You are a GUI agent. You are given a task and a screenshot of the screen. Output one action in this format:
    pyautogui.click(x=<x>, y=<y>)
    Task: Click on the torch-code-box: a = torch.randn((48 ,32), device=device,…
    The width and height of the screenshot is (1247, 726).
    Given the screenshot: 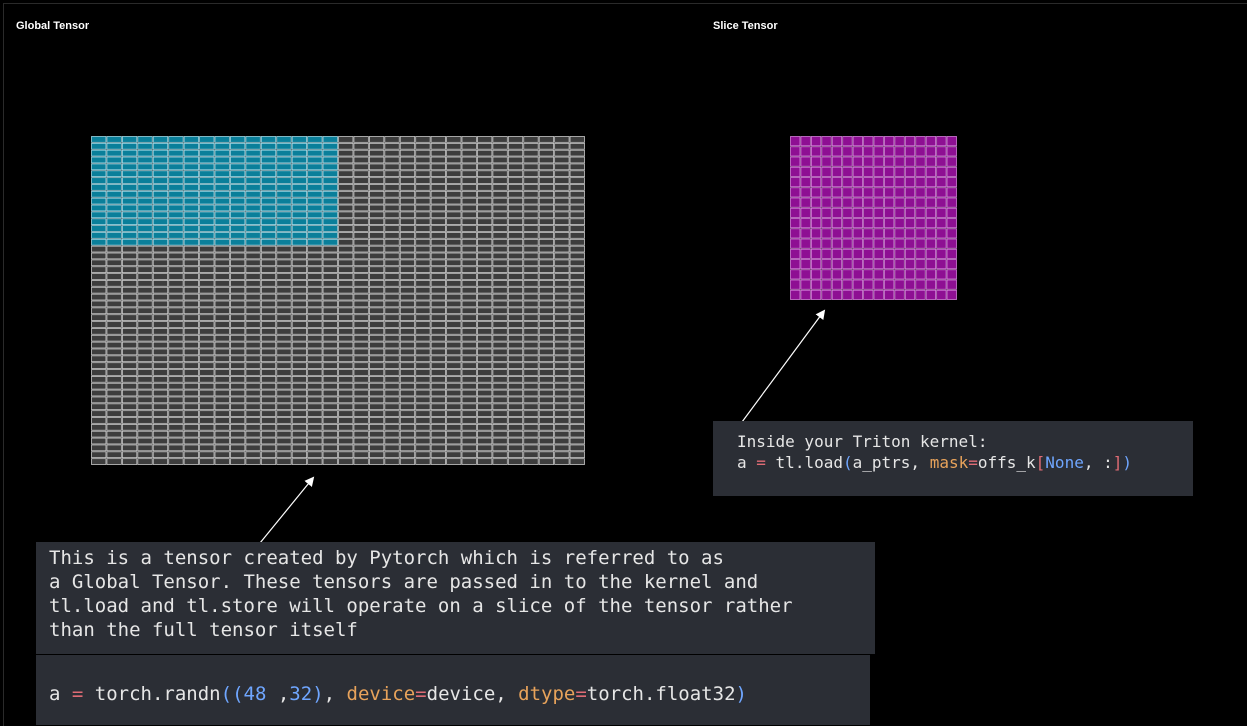 What is the action you would take?
    pyautogui.click(x=453, y=690)
    